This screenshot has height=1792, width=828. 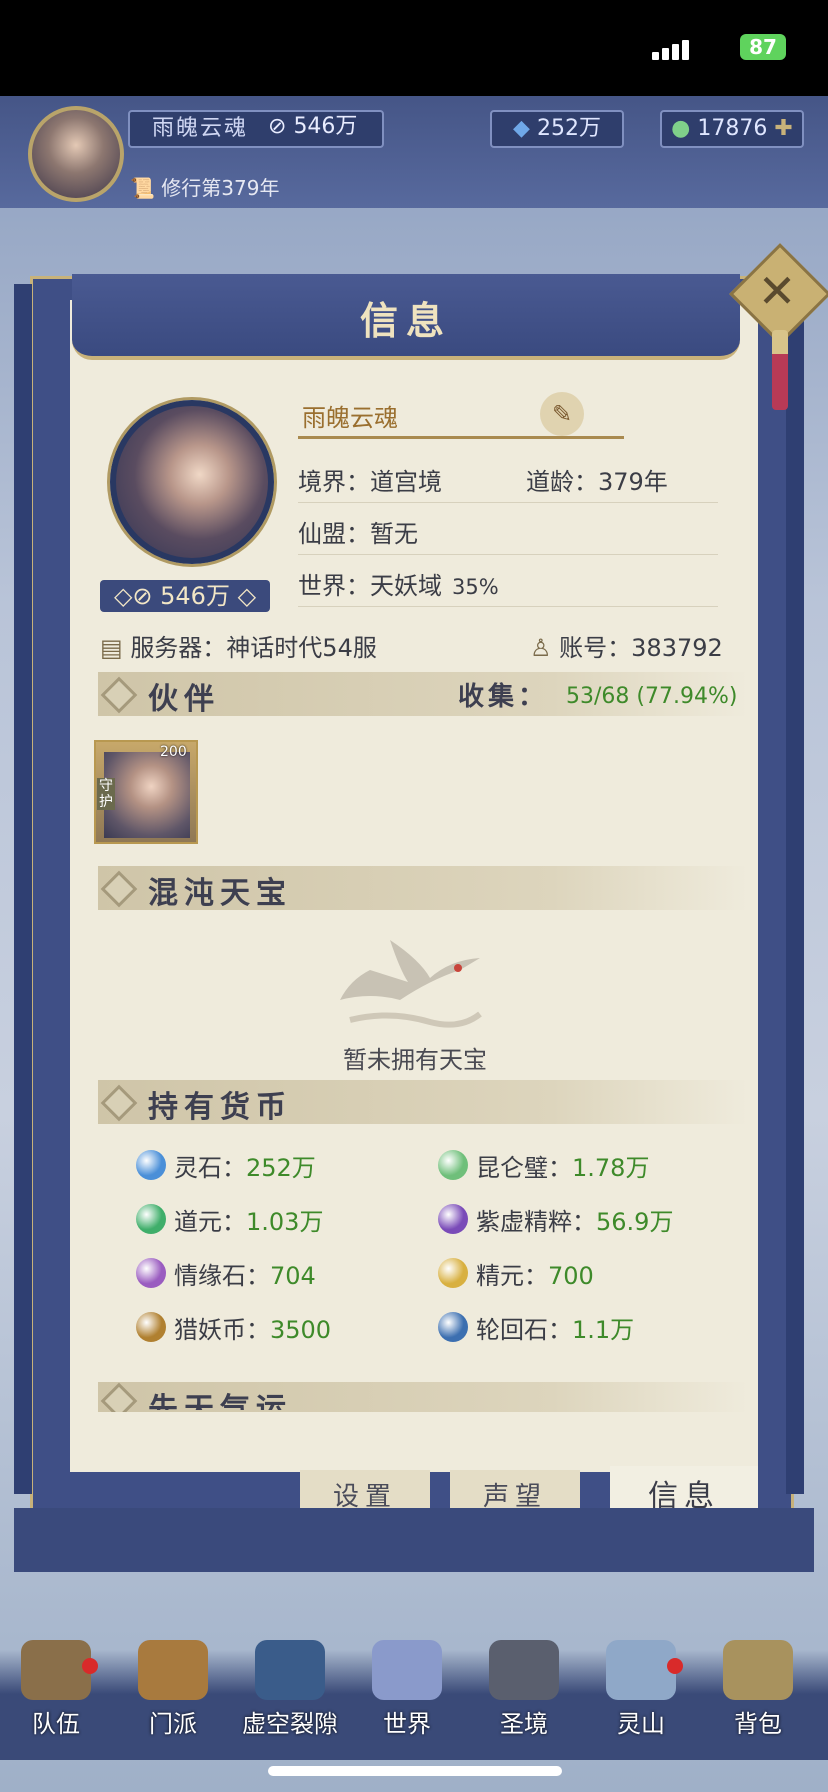 I want to click on profile-name: 雨魄云魂, so click(x=350, y=418).